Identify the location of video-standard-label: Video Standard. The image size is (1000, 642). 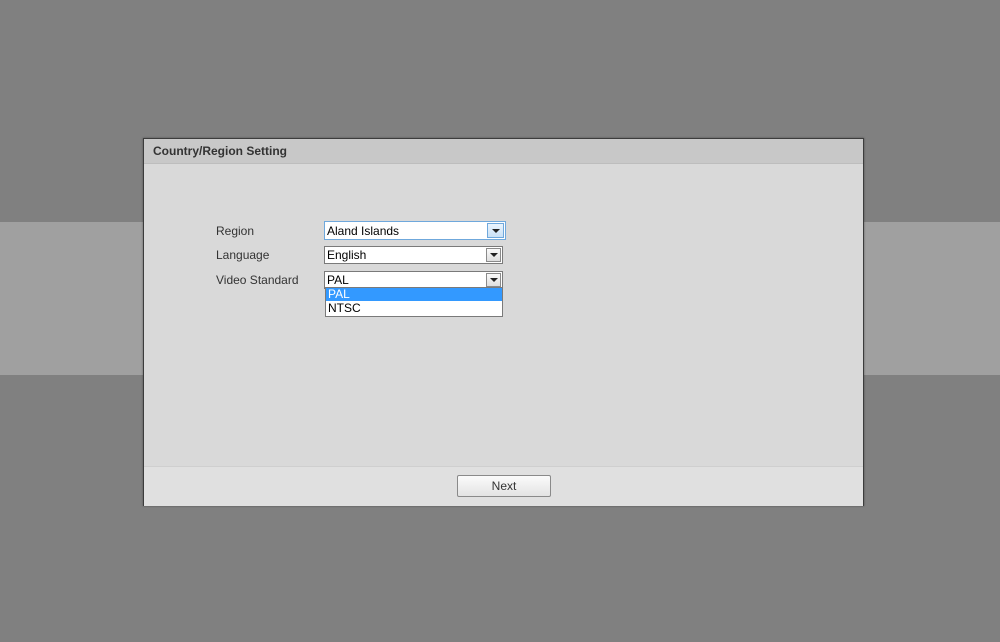
(257, 280).